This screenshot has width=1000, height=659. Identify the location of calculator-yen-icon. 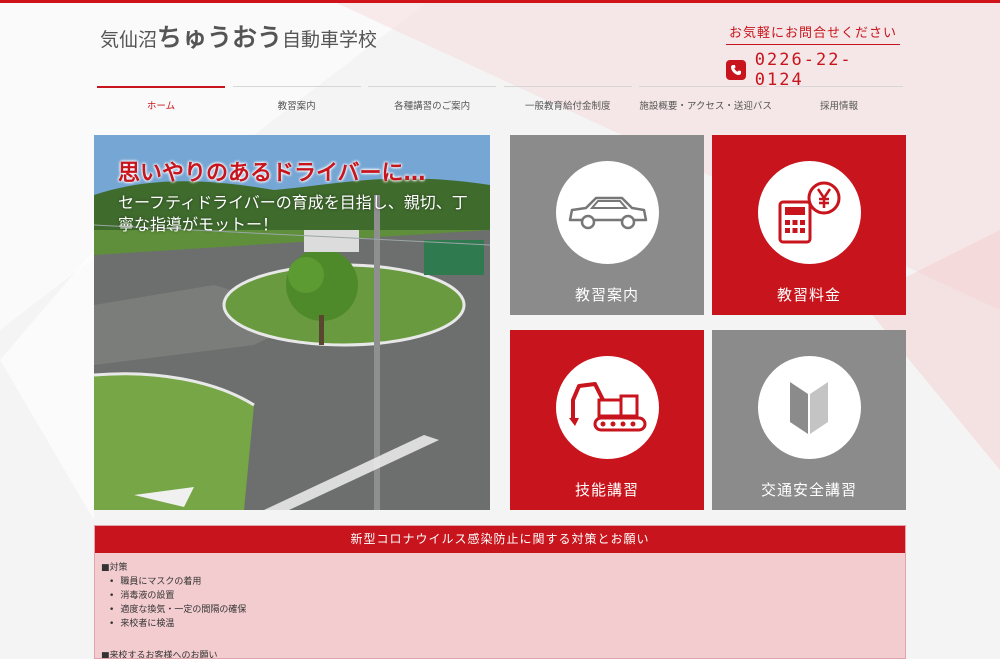
(809, 212).